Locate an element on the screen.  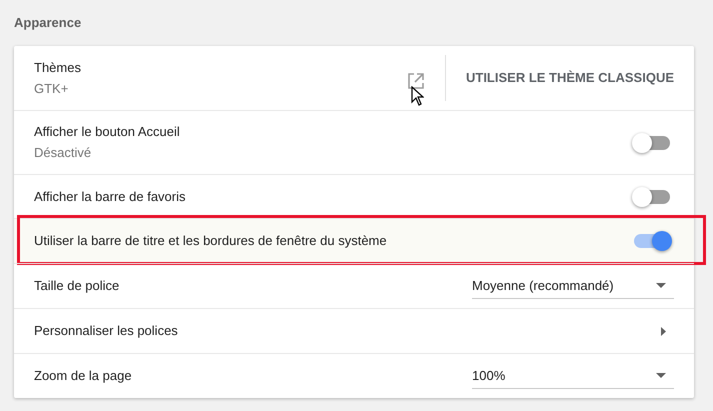
setting-status: Désactivé is located at coordinates (63, 153).